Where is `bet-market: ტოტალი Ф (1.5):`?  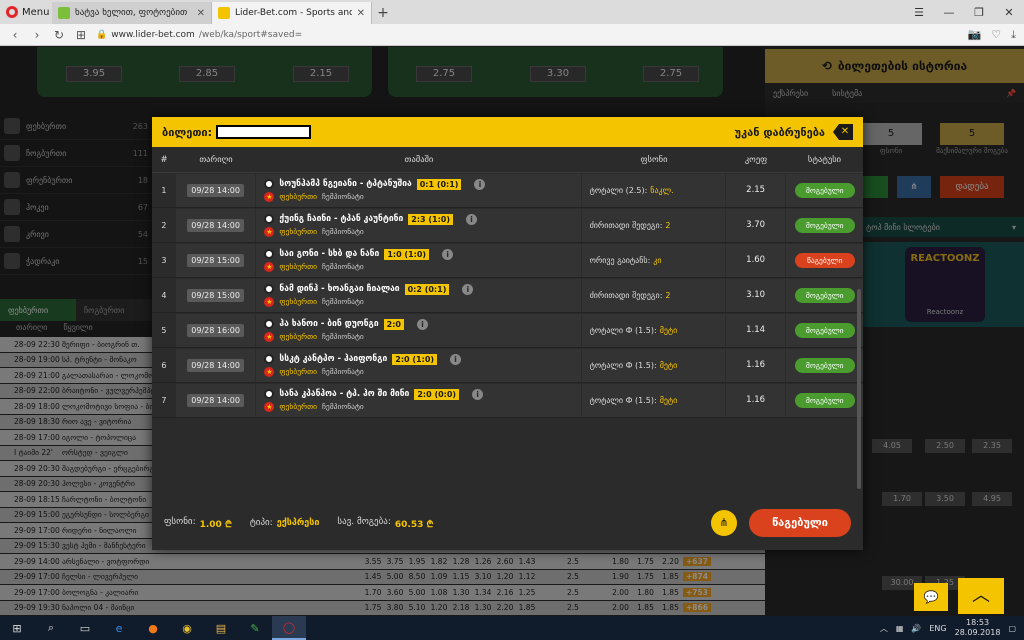
bet-market: ტოტალი Ф (1.5): is located at coordinates (623, 330).